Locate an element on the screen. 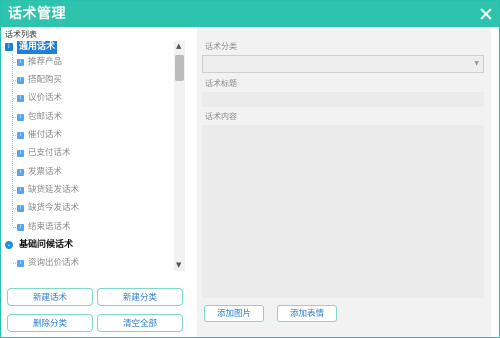 The height and width of the screenshot is (338, 500). tree-group-general: i 通用话术 is located at coordinates (31, 47).